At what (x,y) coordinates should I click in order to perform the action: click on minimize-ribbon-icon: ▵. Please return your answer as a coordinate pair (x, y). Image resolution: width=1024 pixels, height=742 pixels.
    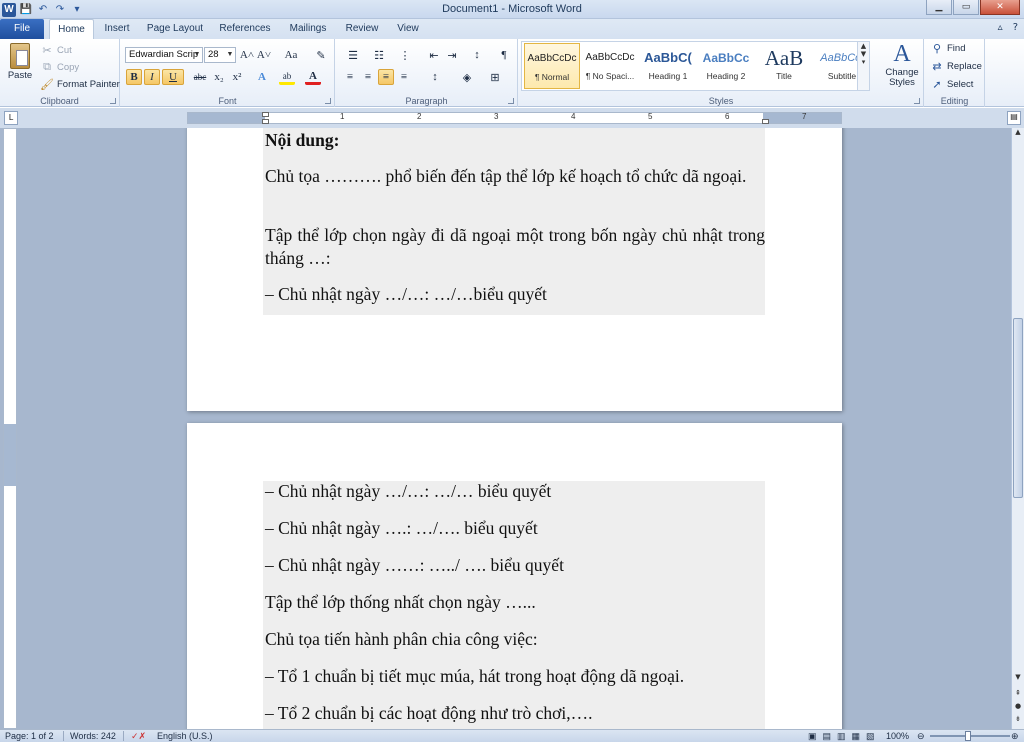
    Looking at the image, I should click on (1000, 27).